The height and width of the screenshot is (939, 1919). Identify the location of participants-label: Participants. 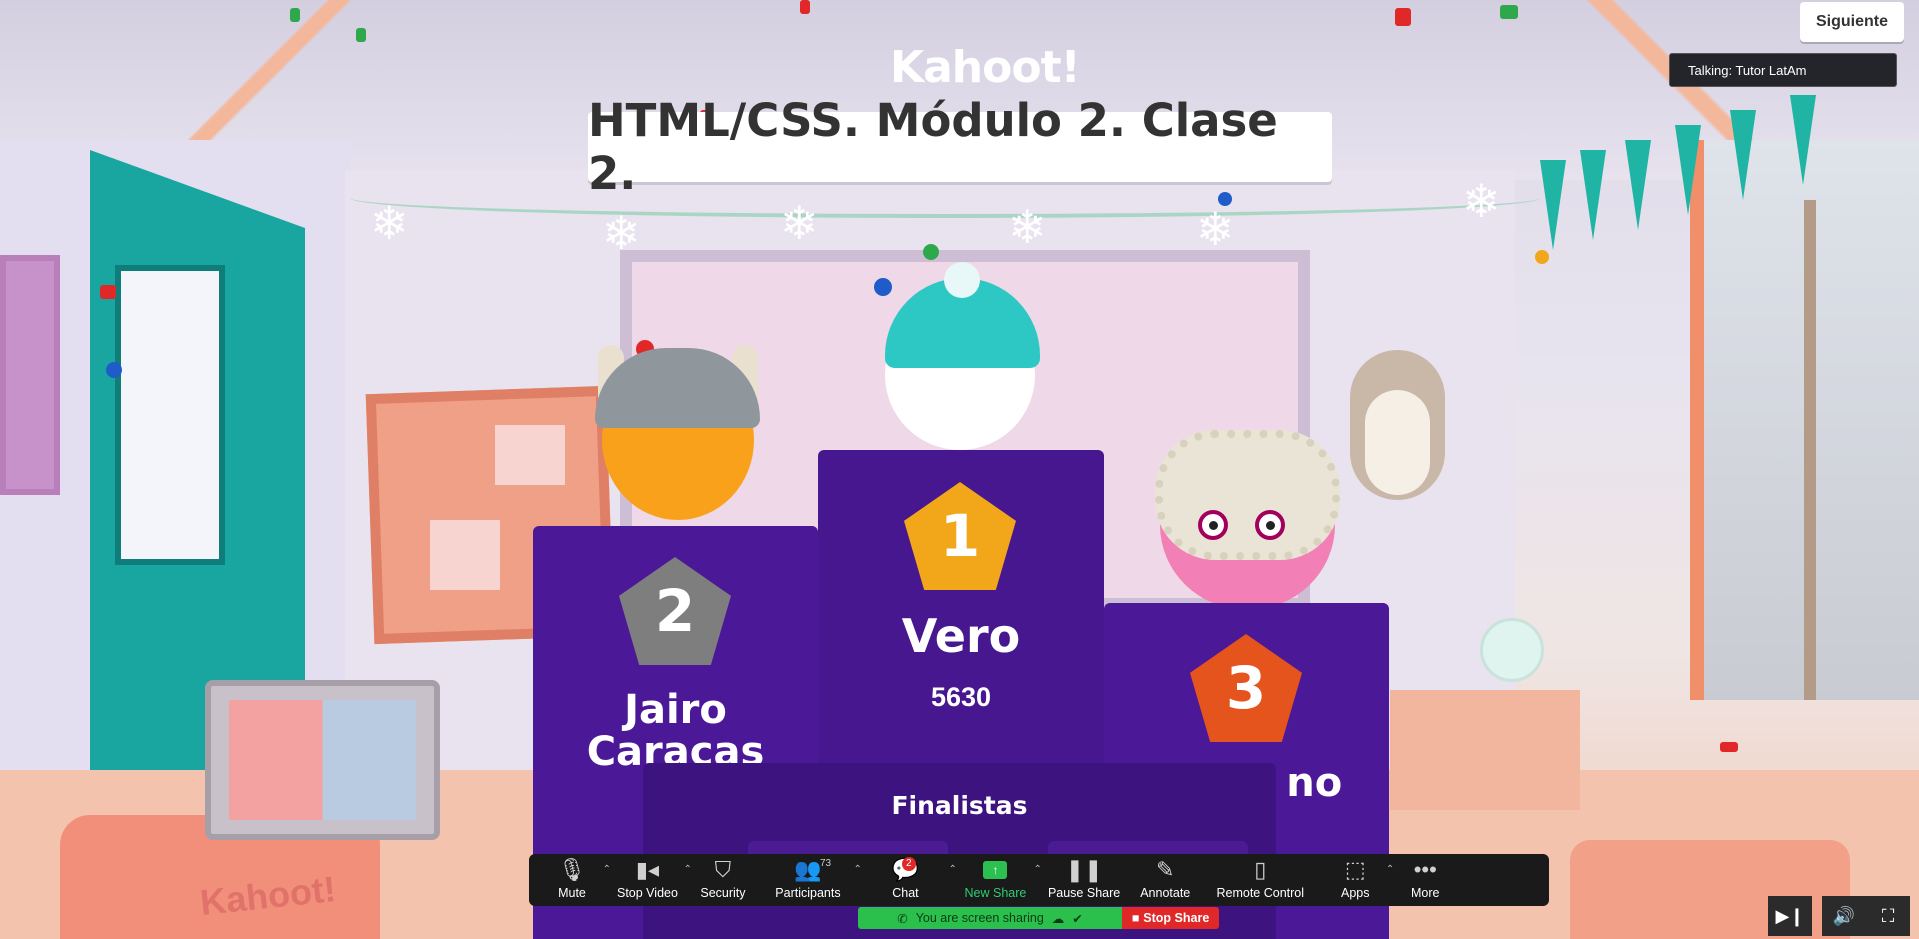
(808, 893).